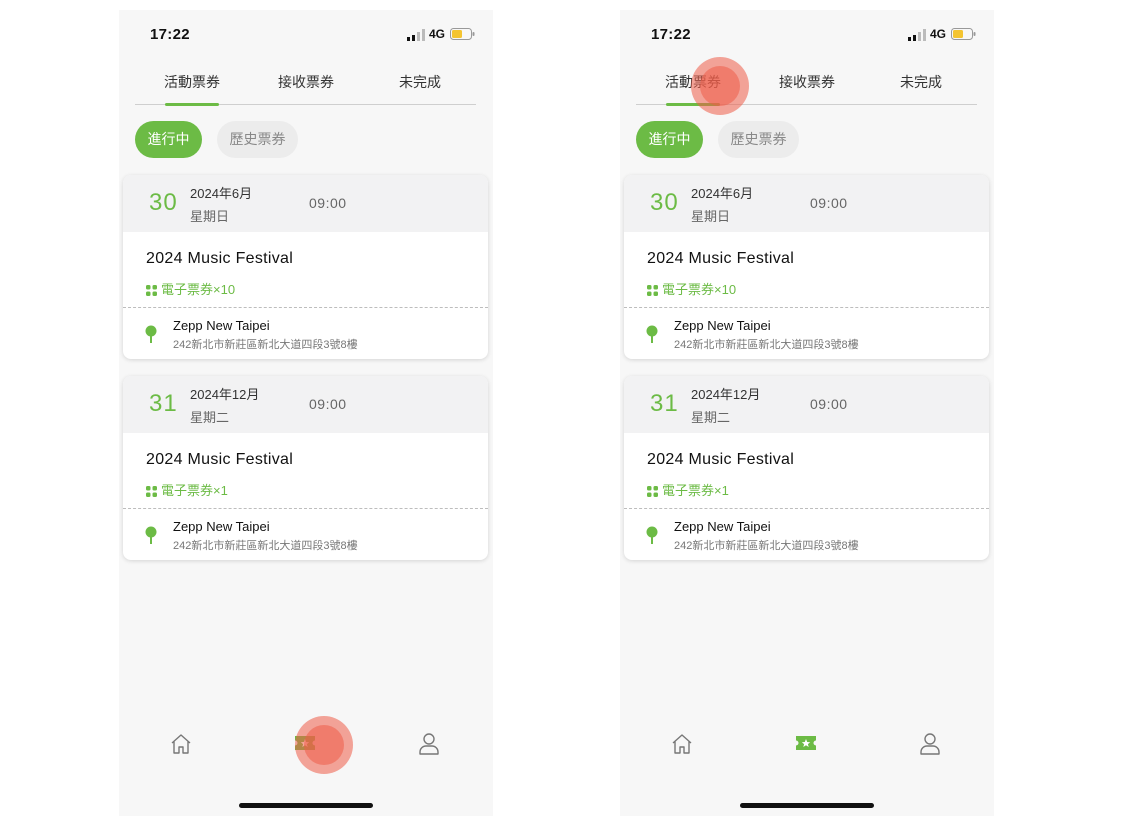 The image size is (1124, 840). I want to click on active-tab-indicator, so click(192, 104).